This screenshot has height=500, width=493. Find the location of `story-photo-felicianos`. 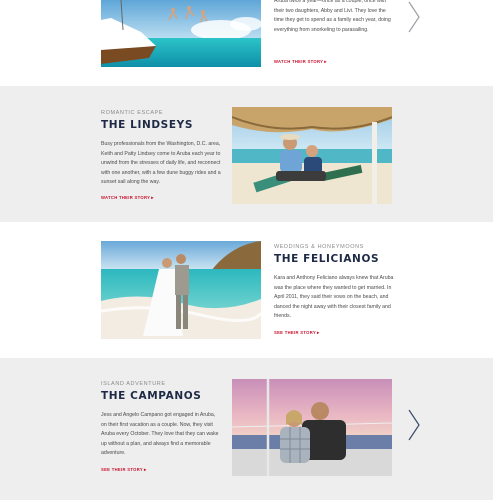

story-photo-felicianos is located at coordinates (181, 290).